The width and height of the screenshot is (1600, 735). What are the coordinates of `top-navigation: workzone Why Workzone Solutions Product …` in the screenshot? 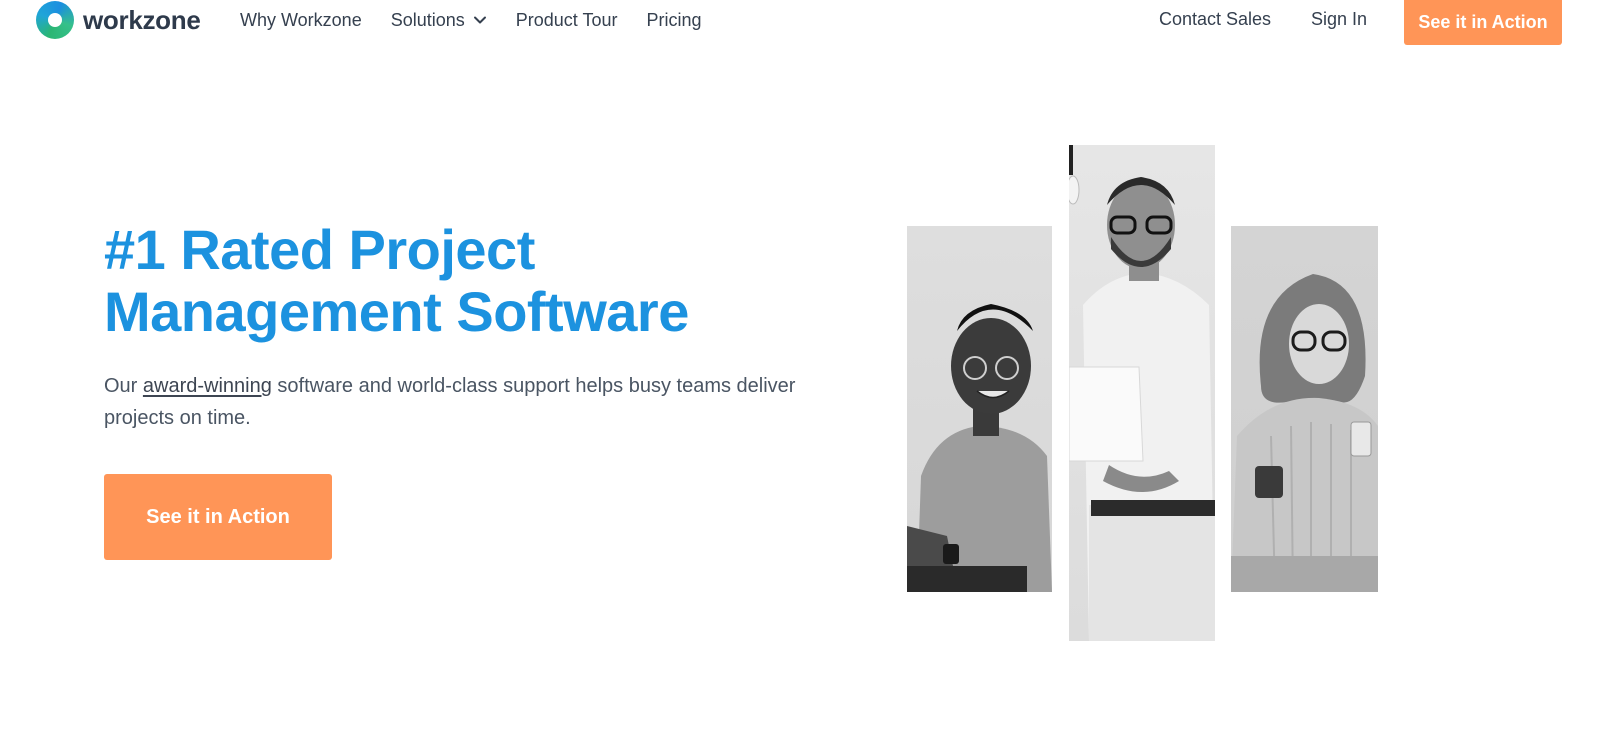 It's located at (800, 22).